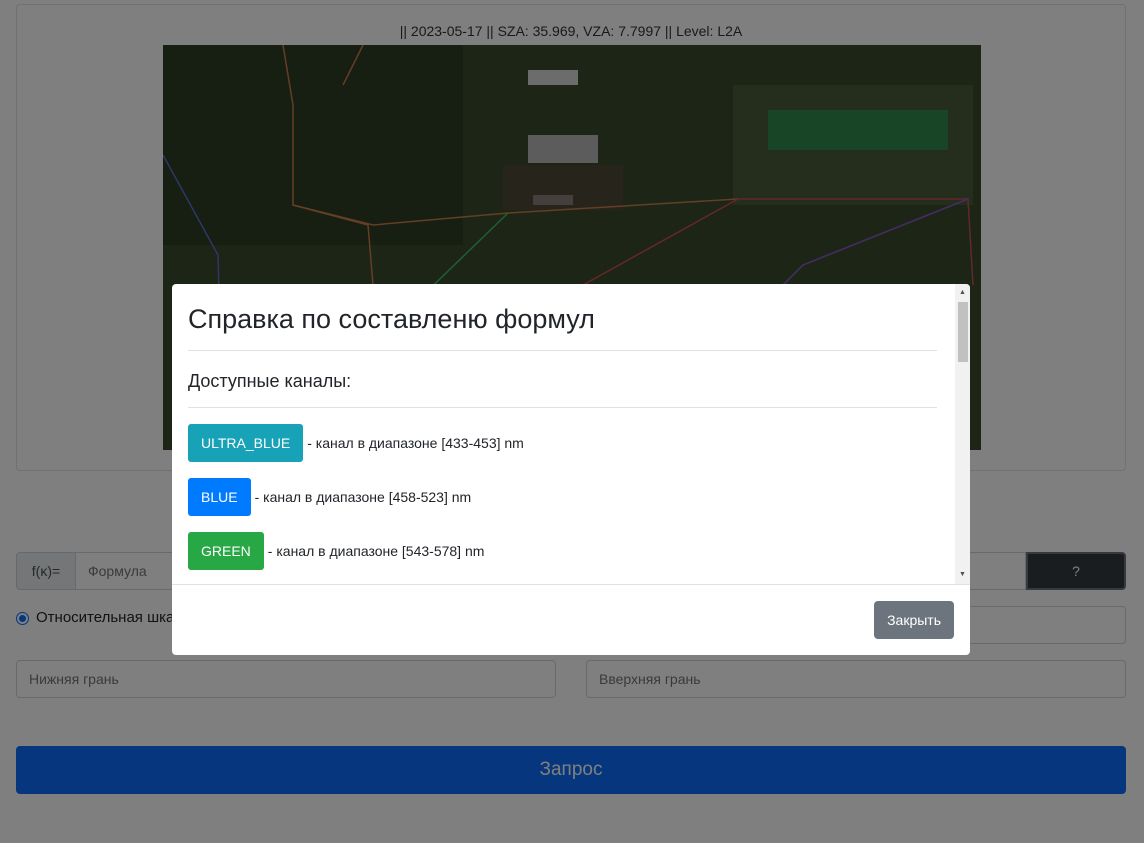  What do you see at coordinates (363, 497) in the screenshot?
I see `channel-description: - канал в диапазоне [458-523] nm` at bounding box center [363, 497].